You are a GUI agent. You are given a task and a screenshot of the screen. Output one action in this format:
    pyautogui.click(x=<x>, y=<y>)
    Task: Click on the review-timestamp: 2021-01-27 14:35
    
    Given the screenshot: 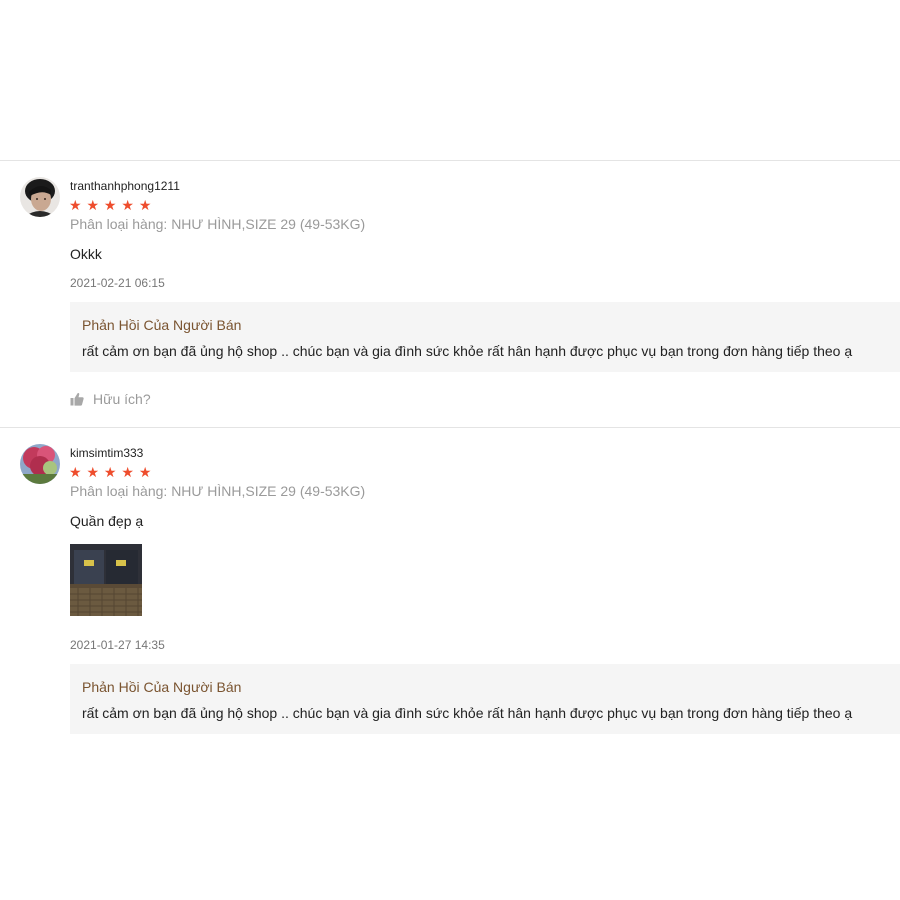 What is the action you would take?
    pyautogui.click(x=117, y=645)
    